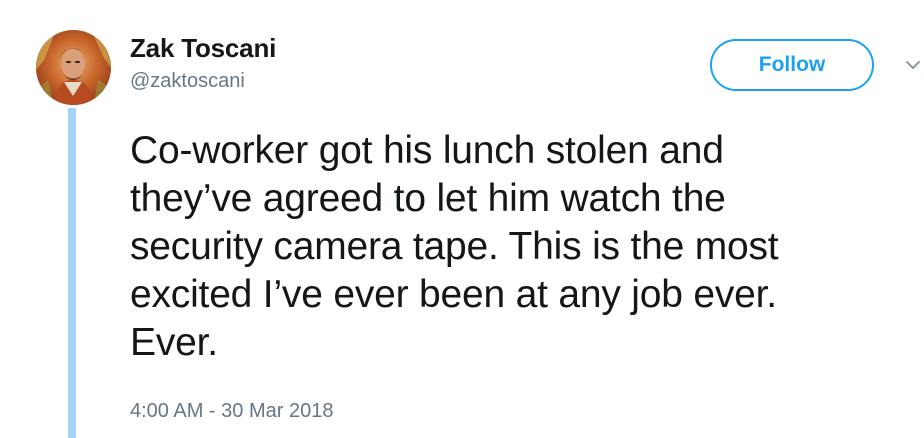  Describe the element at coordinates (453, 294) in the screenshot. I see `tweet-text-line: excited I’ve ever been at any job ever.` at that location.